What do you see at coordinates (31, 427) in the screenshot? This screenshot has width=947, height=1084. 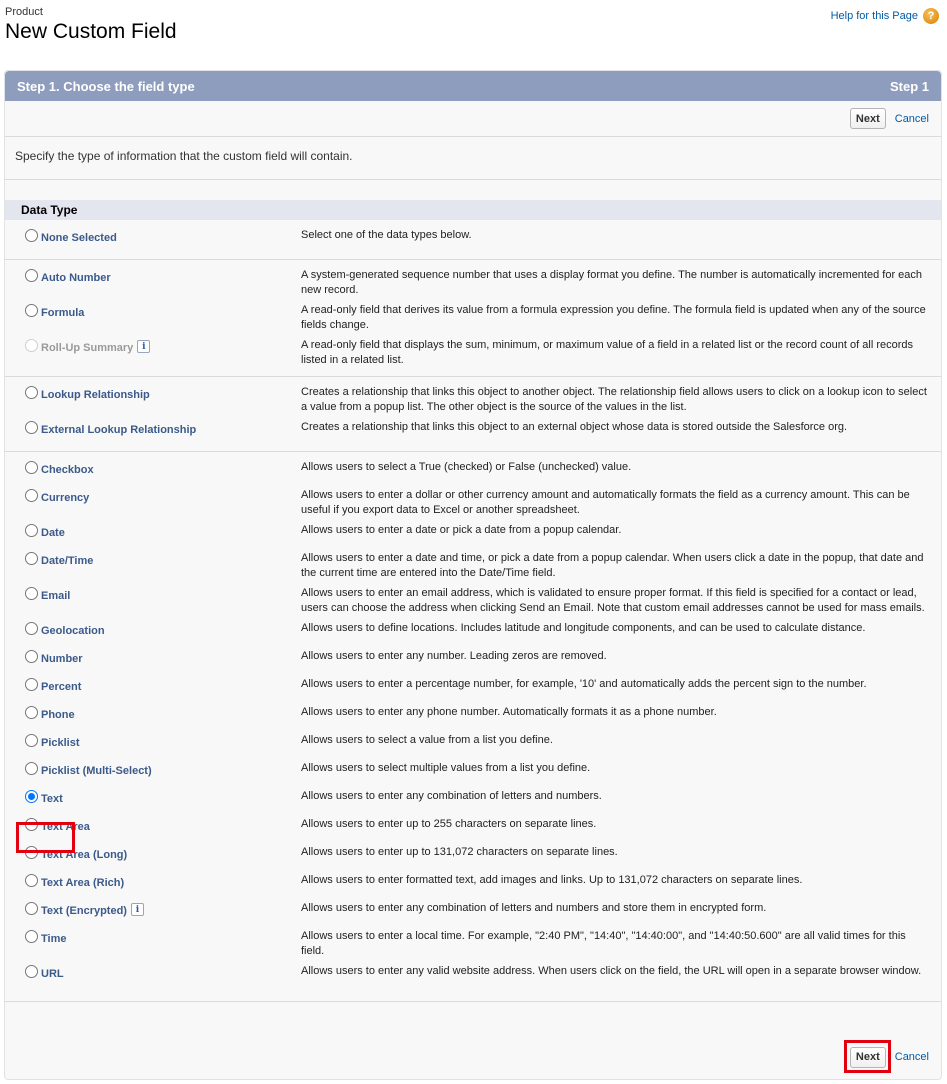 I see `radio-external-lookup-relationship` at bounding box center [31, 427].